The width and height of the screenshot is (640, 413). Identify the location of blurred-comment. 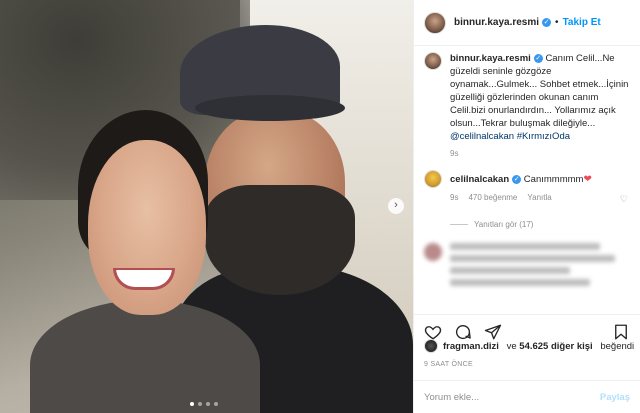
(528, 267).